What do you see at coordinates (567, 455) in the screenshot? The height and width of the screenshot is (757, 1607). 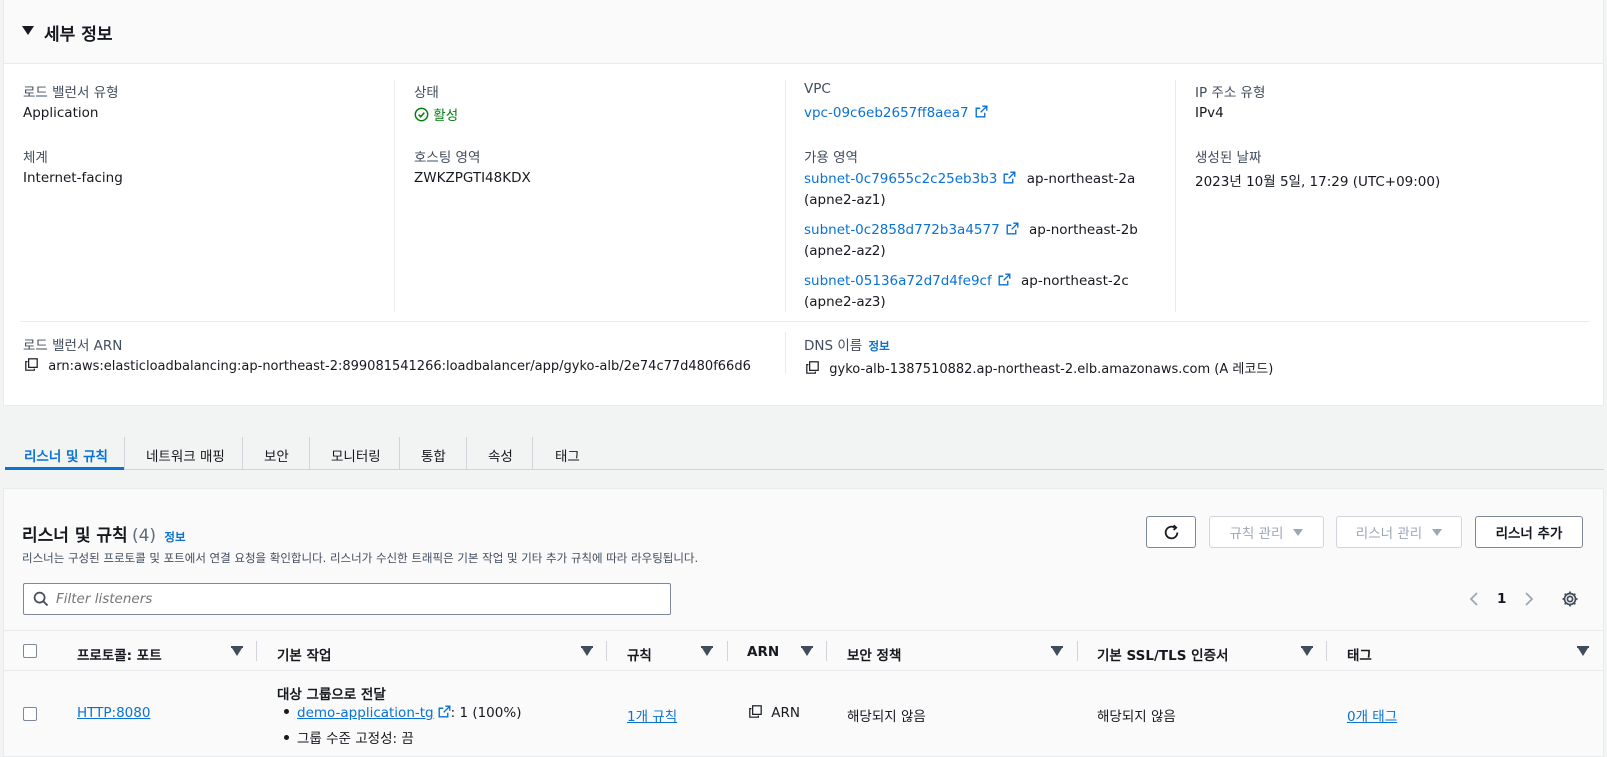 I see `tab-tags: 태그` at bounding box center [567, 455].